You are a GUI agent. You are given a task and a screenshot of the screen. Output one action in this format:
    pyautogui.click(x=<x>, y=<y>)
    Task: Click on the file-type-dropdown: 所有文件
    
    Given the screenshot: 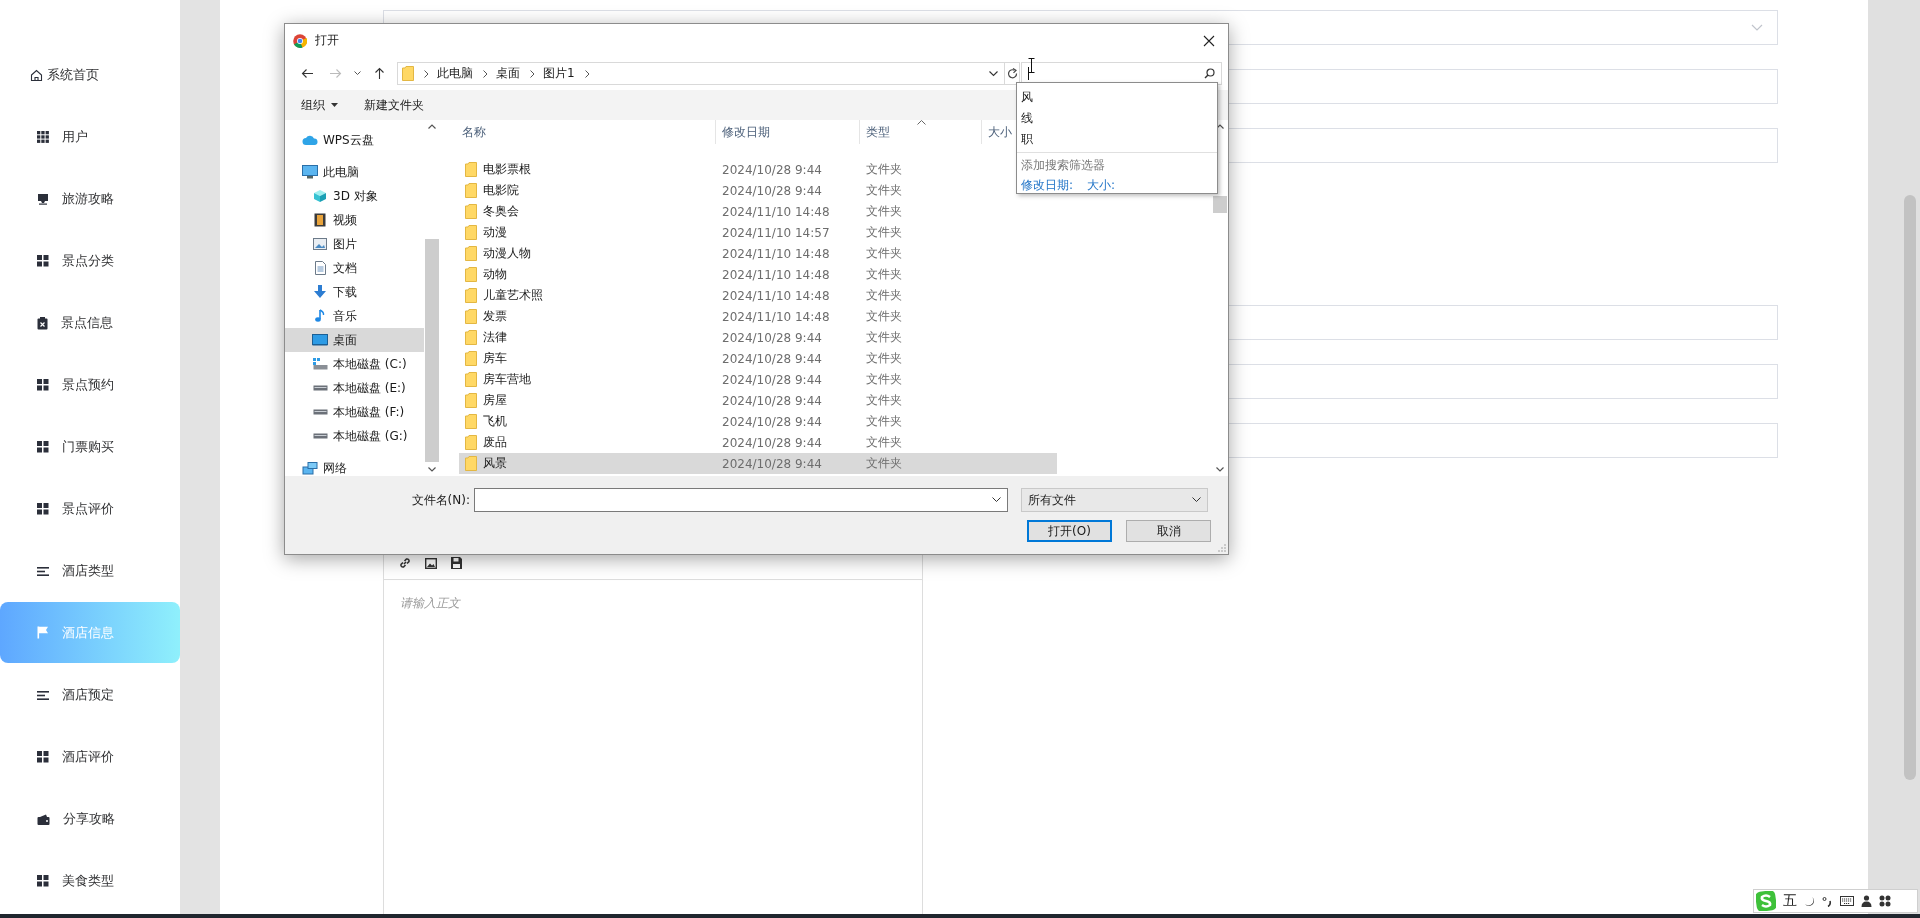 What is the action you would take?
    pyautogui.click(x=1114, y=500)
    